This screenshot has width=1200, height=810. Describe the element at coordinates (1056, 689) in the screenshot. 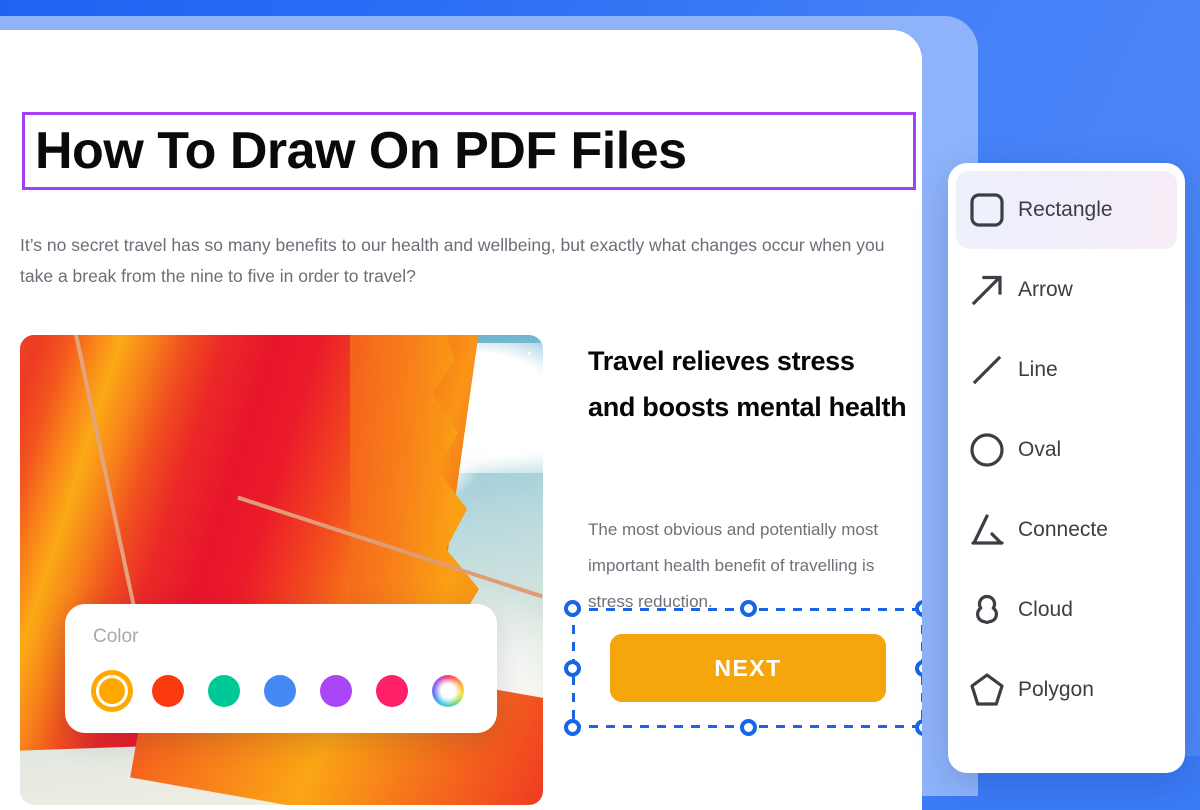

I see `shape-label: Polygon` at that location.